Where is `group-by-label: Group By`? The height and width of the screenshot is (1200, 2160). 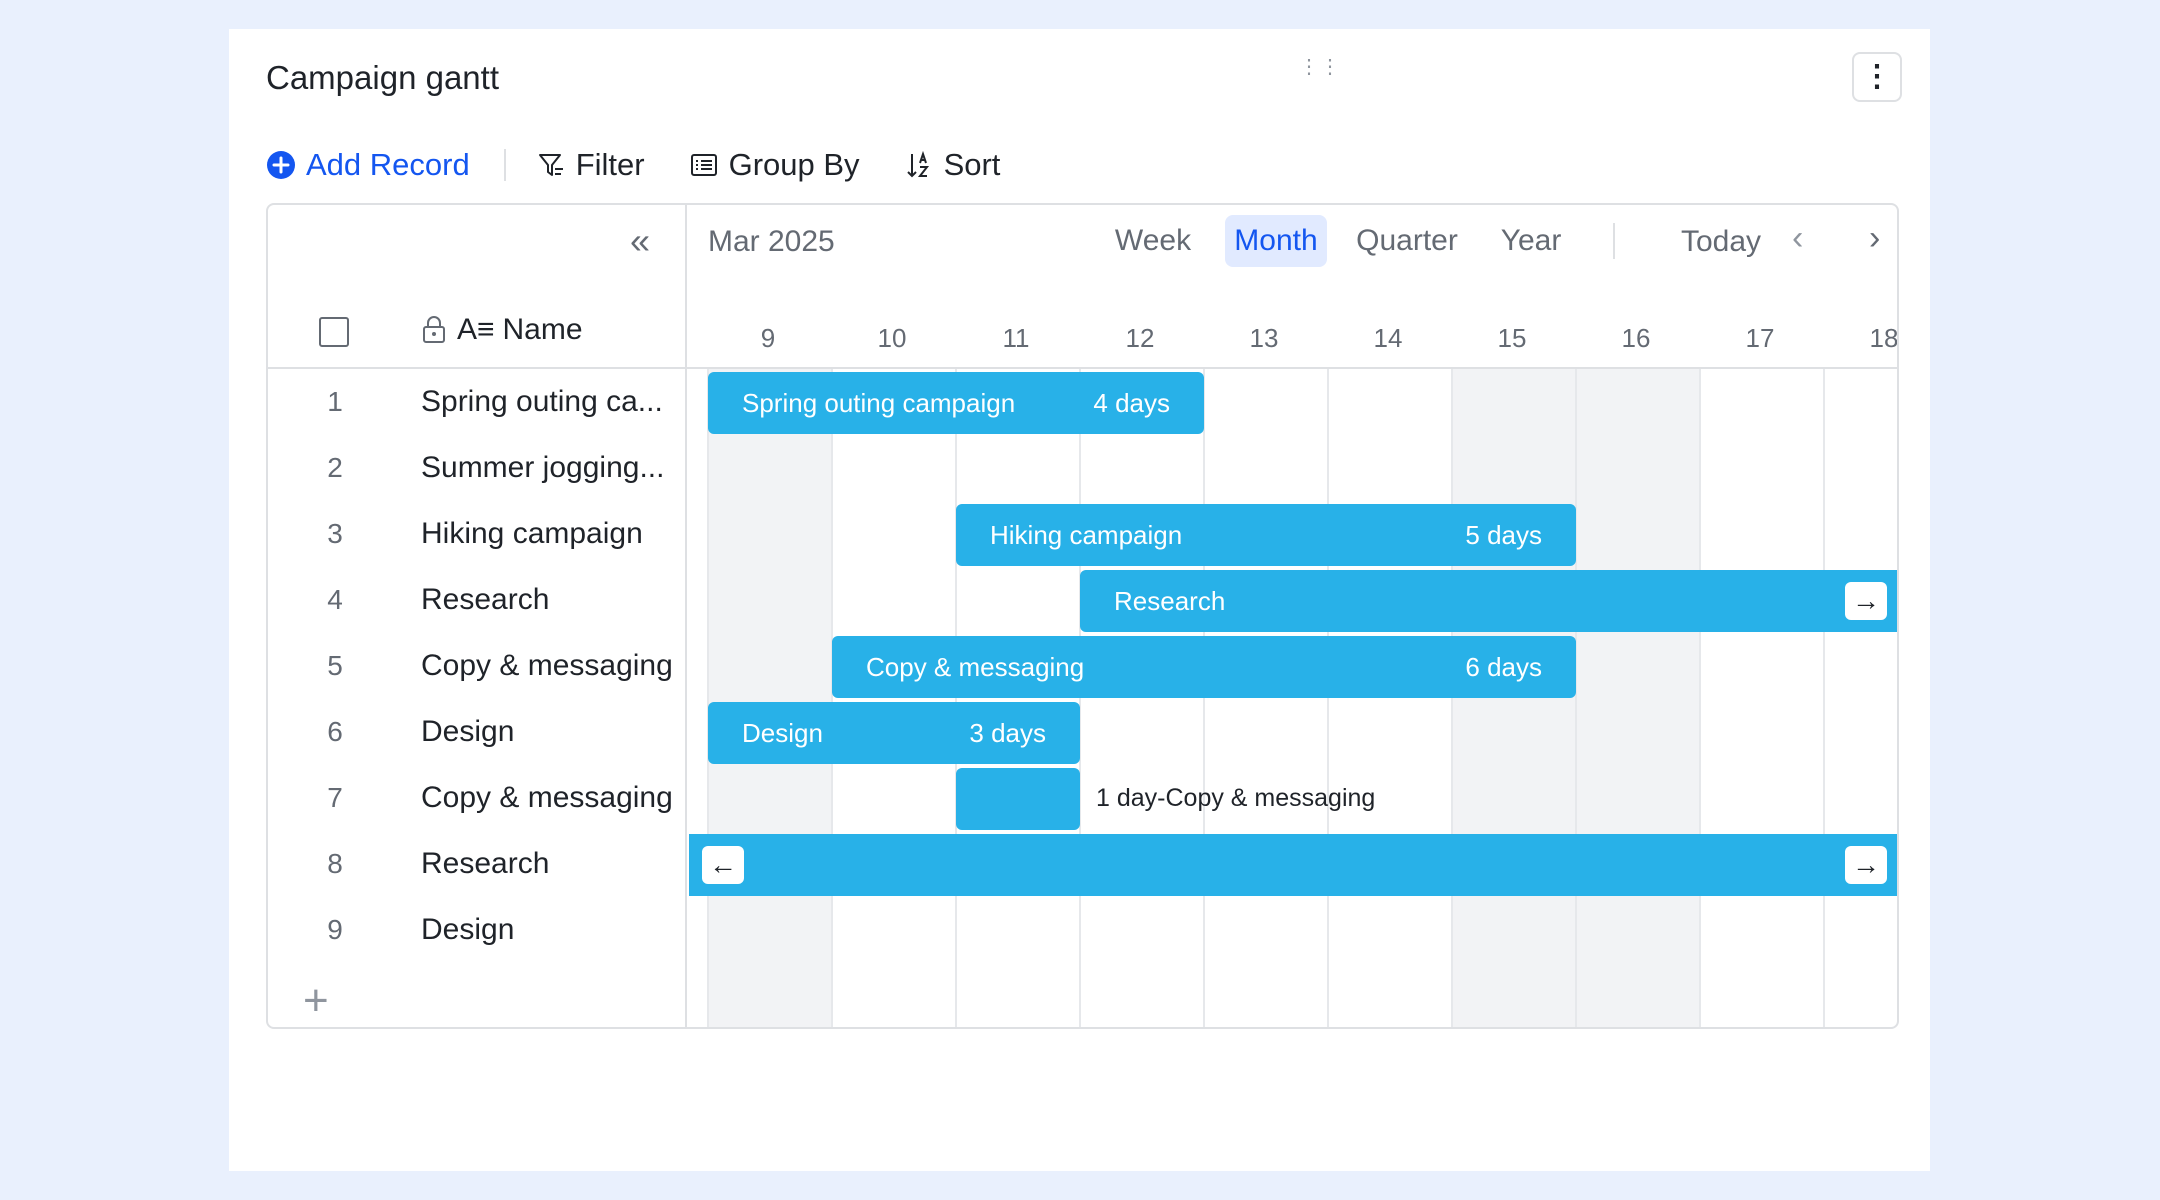
group-by-label: Group By is located at coordinates (794, 164).